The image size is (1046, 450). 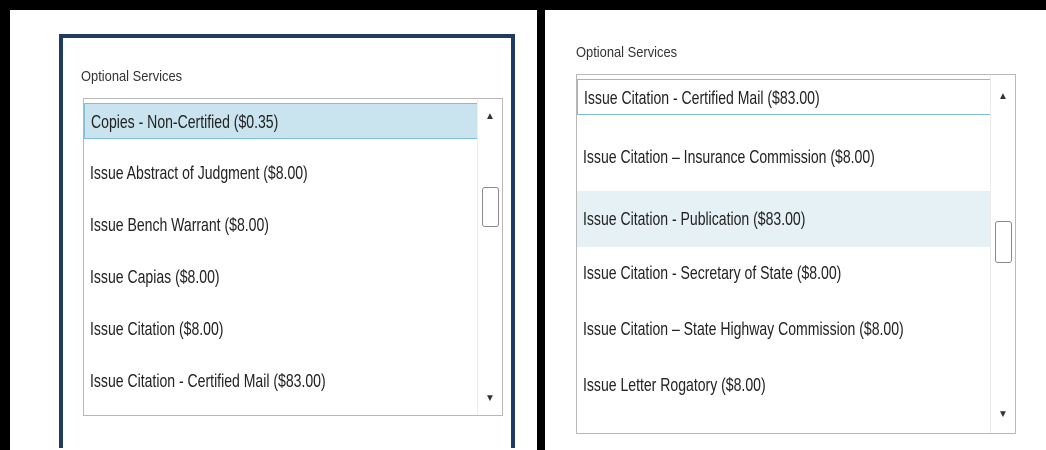 I want to click on option-label: Issue Bench Warrant ($8.00), so click(x=179, y=225).